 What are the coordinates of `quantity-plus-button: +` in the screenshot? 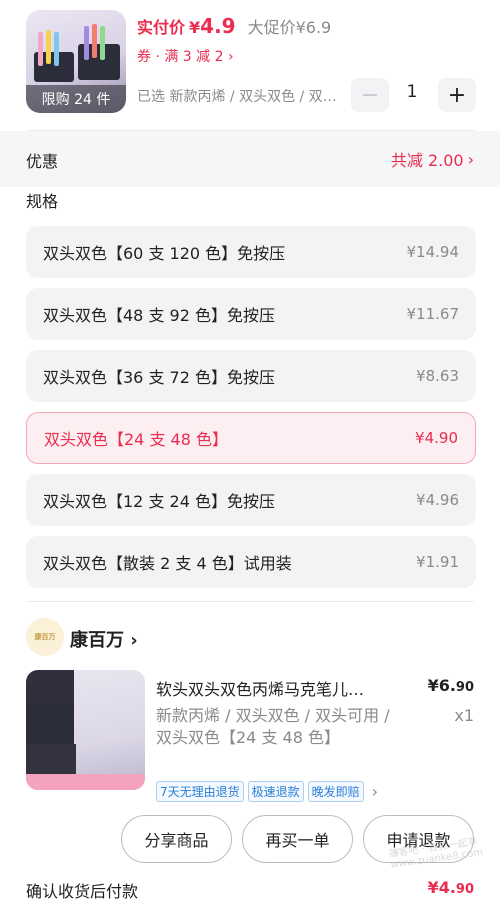 It's located at (457, 95).